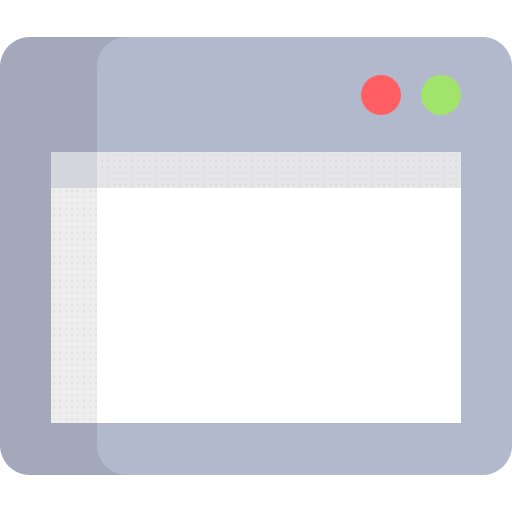  I want to click on maximize-dot-icon, so click(441, 95).